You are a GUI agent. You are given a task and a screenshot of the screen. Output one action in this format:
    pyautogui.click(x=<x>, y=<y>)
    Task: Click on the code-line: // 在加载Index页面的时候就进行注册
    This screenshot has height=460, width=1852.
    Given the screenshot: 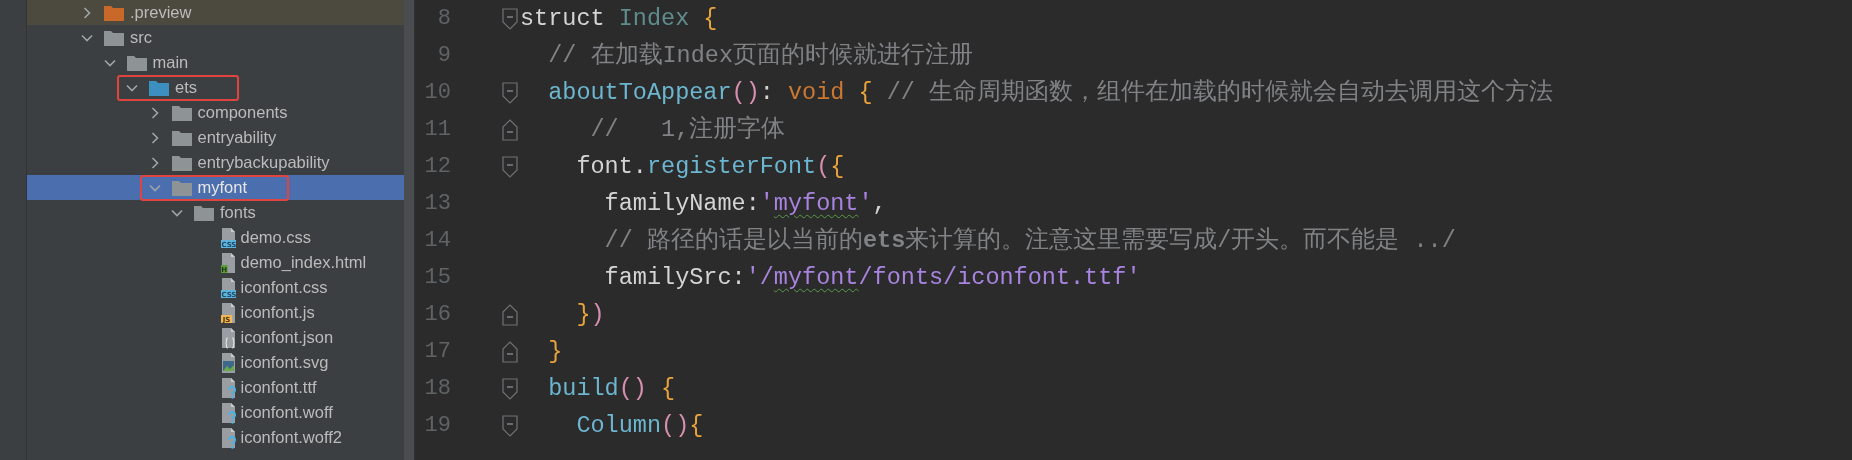 What is the action you would take?
    pyautogui.click(x=760, y=55)
    